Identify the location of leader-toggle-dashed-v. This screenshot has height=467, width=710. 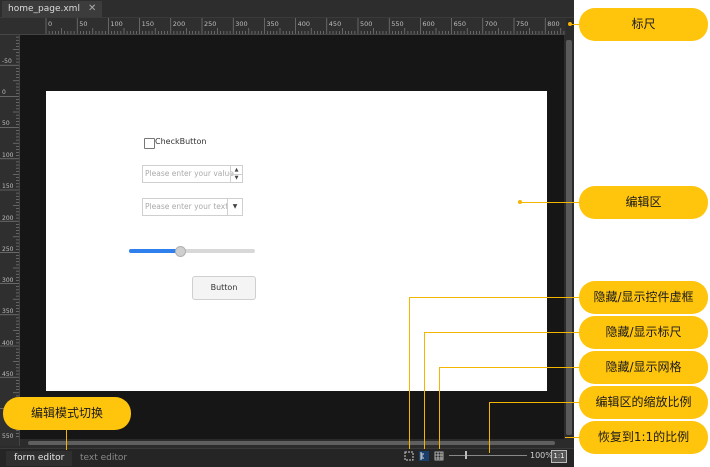
(409, 373).